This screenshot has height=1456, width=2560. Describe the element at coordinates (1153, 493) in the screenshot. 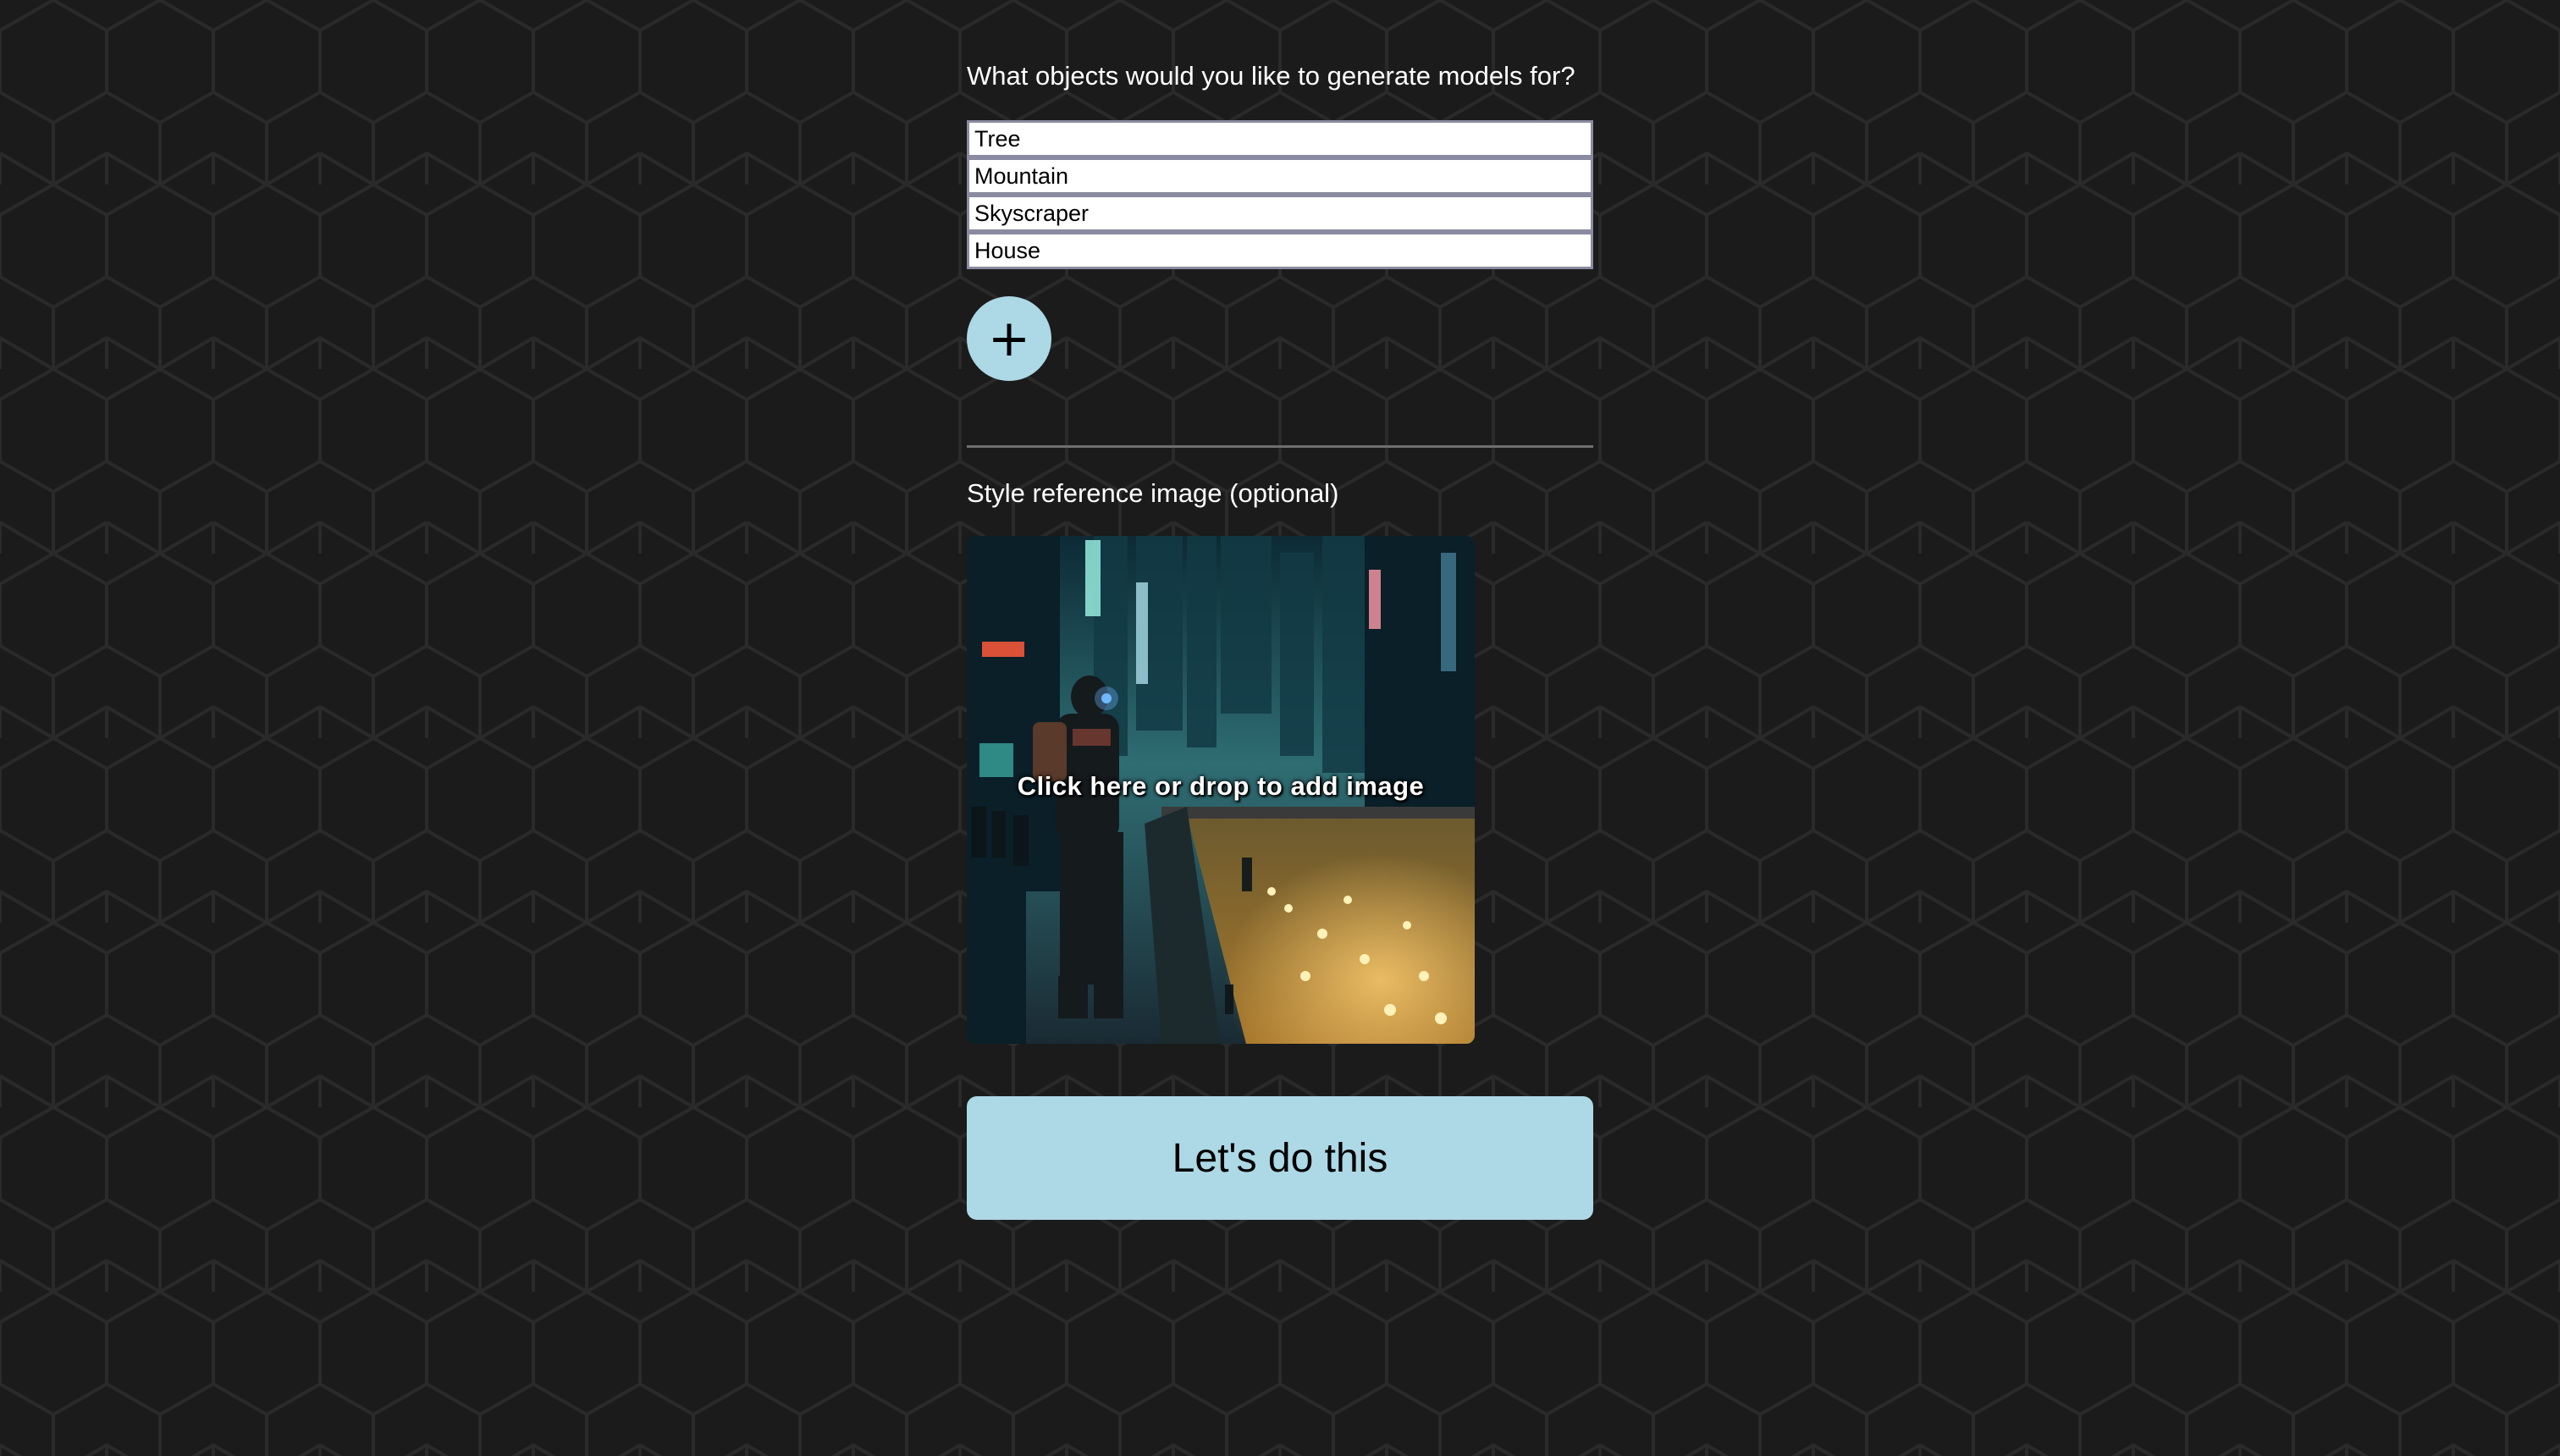

I see `style-reference-label: Style reference image (optional)` at that location.